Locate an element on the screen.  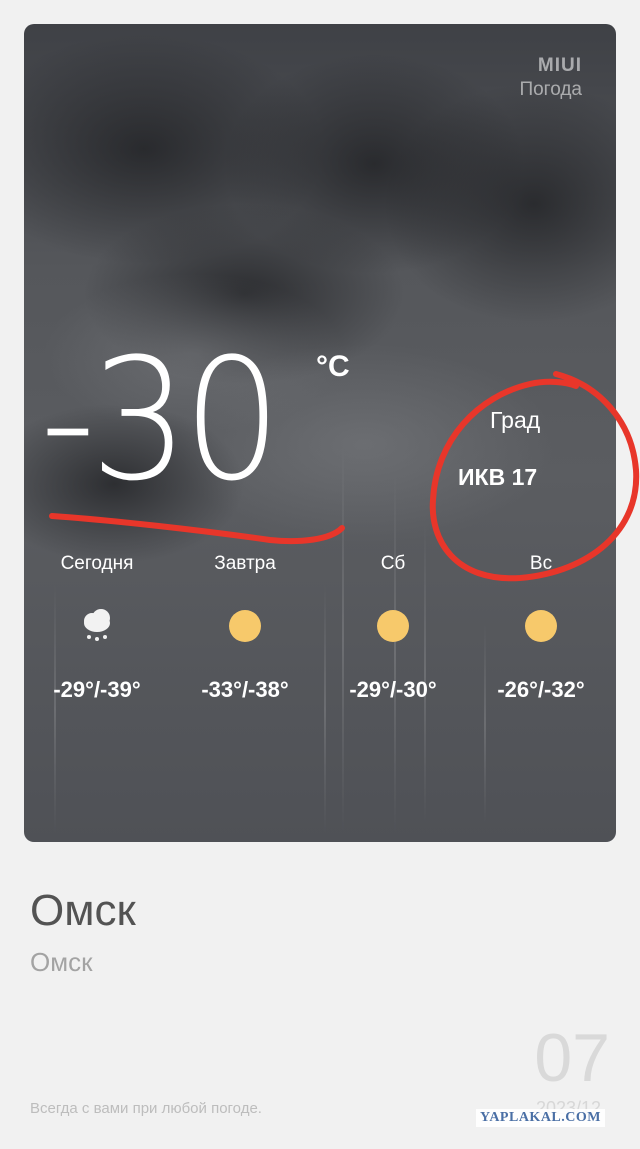
forecast-day-today: Сегодня -29°/-39° is located at coordinates (97, 628).